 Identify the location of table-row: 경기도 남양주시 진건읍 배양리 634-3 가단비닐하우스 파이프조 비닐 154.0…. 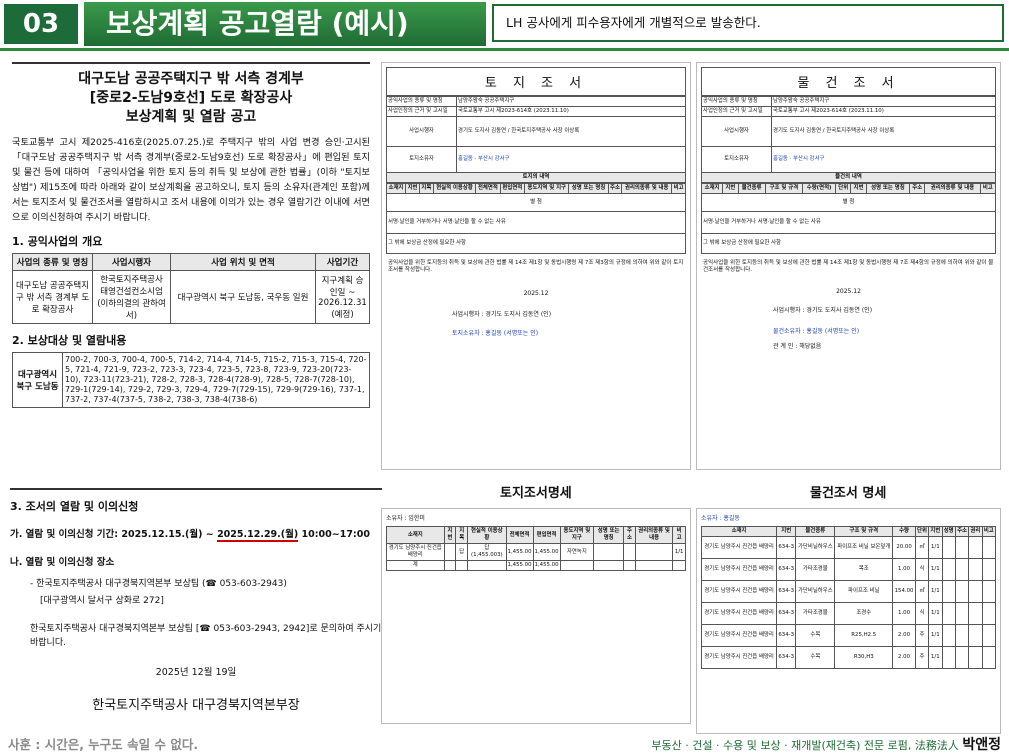
(848, 591).